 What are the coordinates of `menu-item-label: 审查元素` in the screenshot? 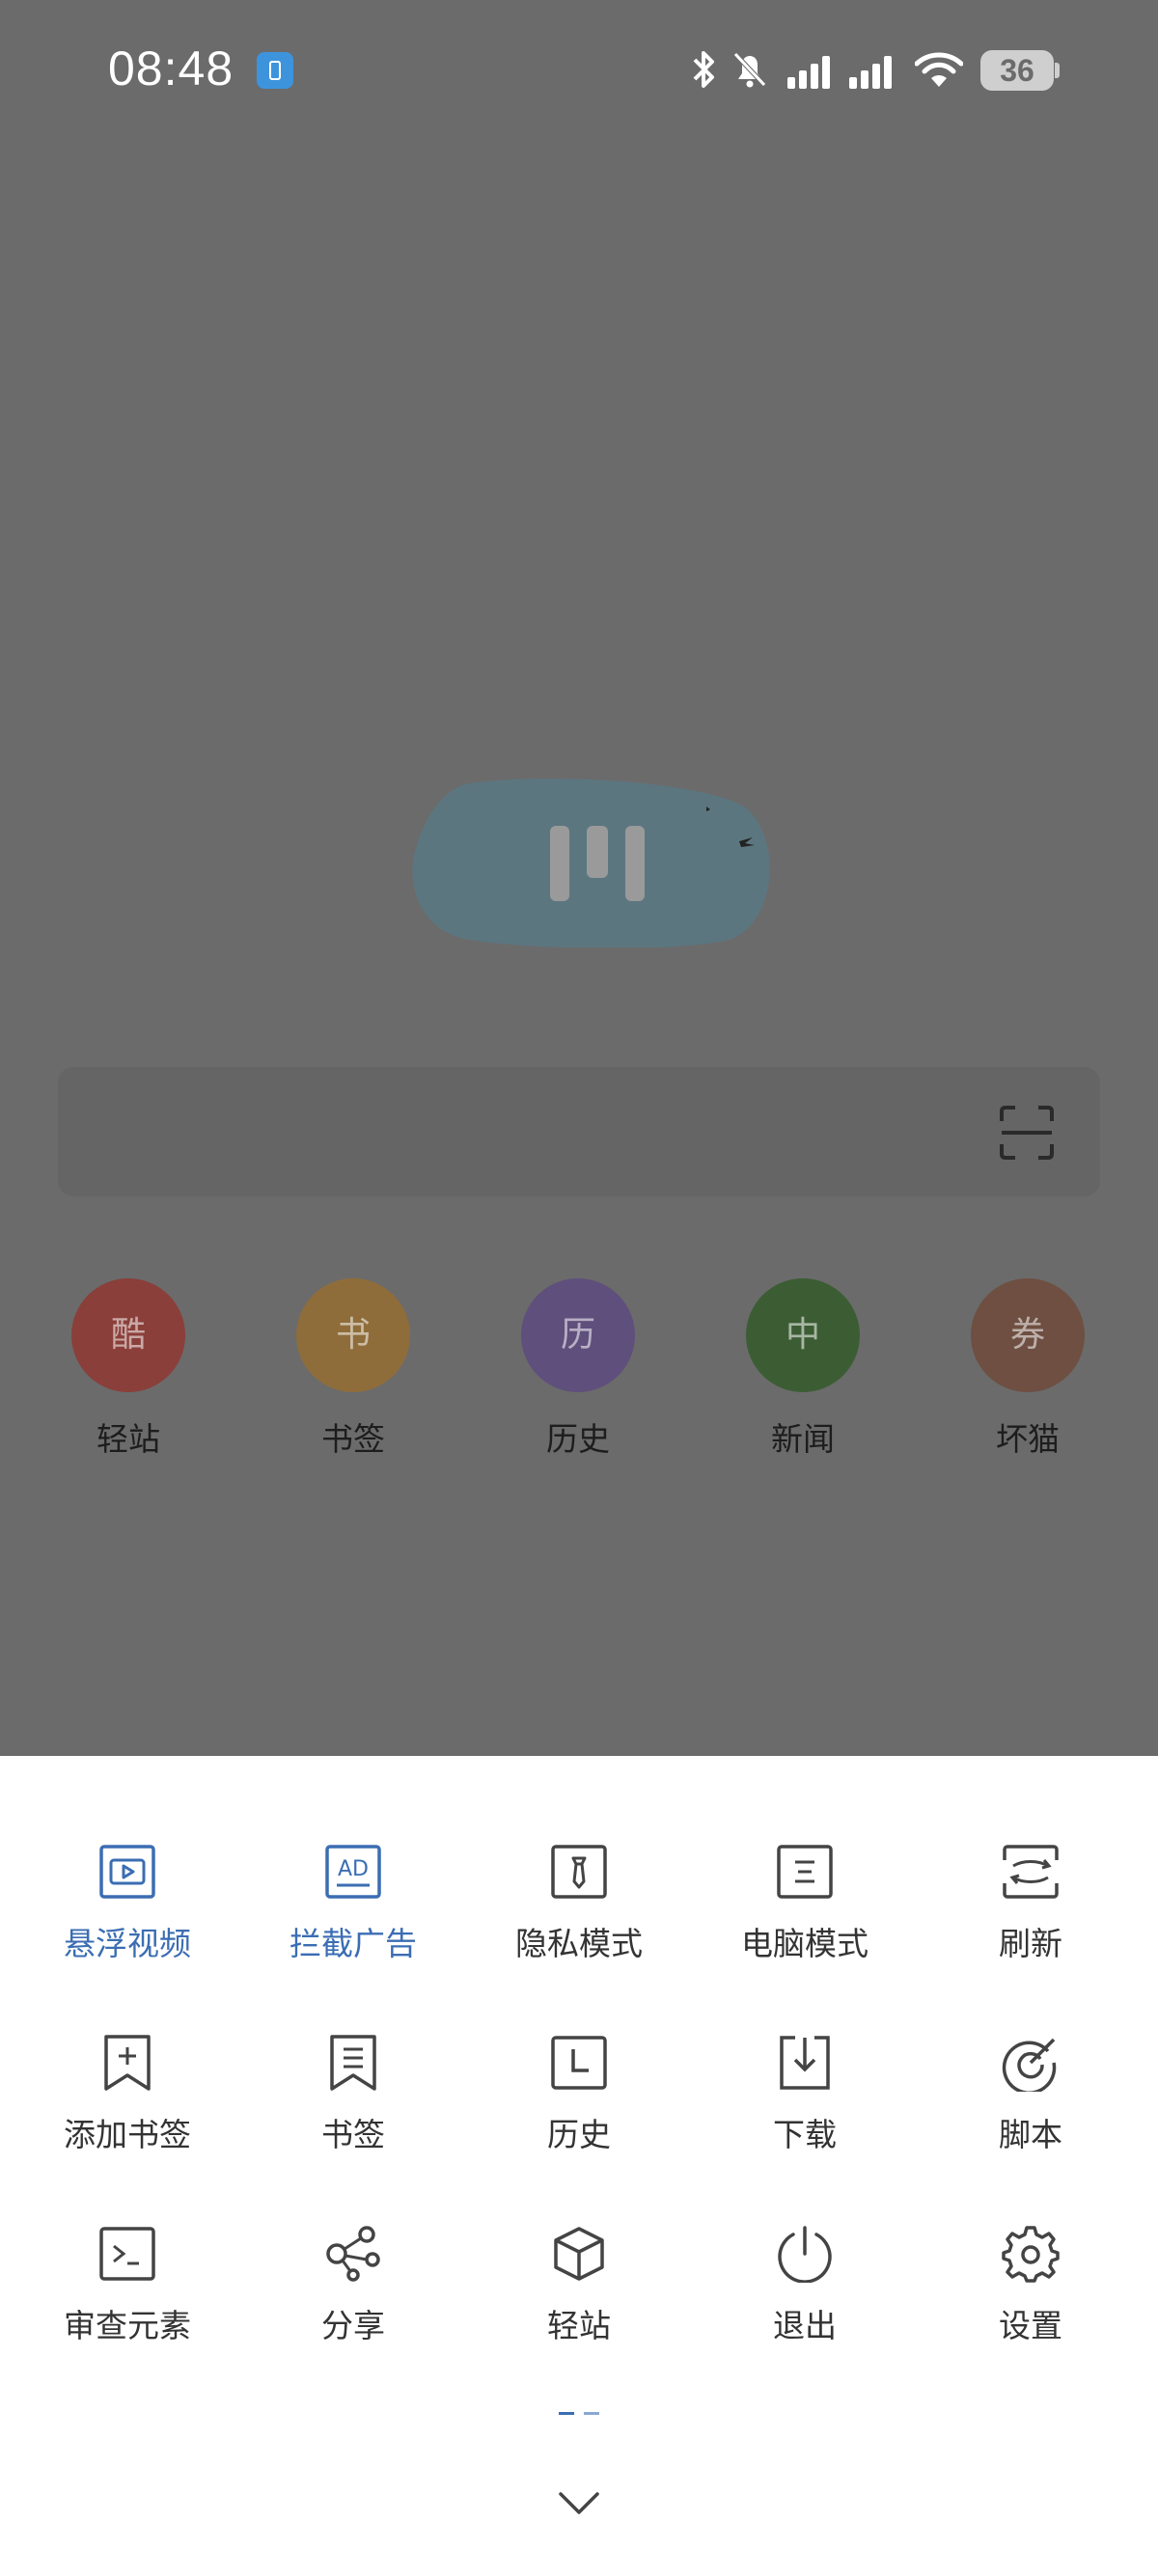 It's located at (127, 2325).